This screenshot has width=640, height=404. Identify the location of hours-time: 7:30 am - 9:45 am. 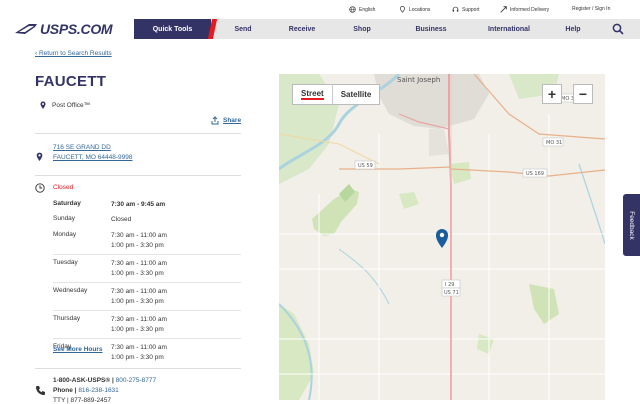
(138, 204).